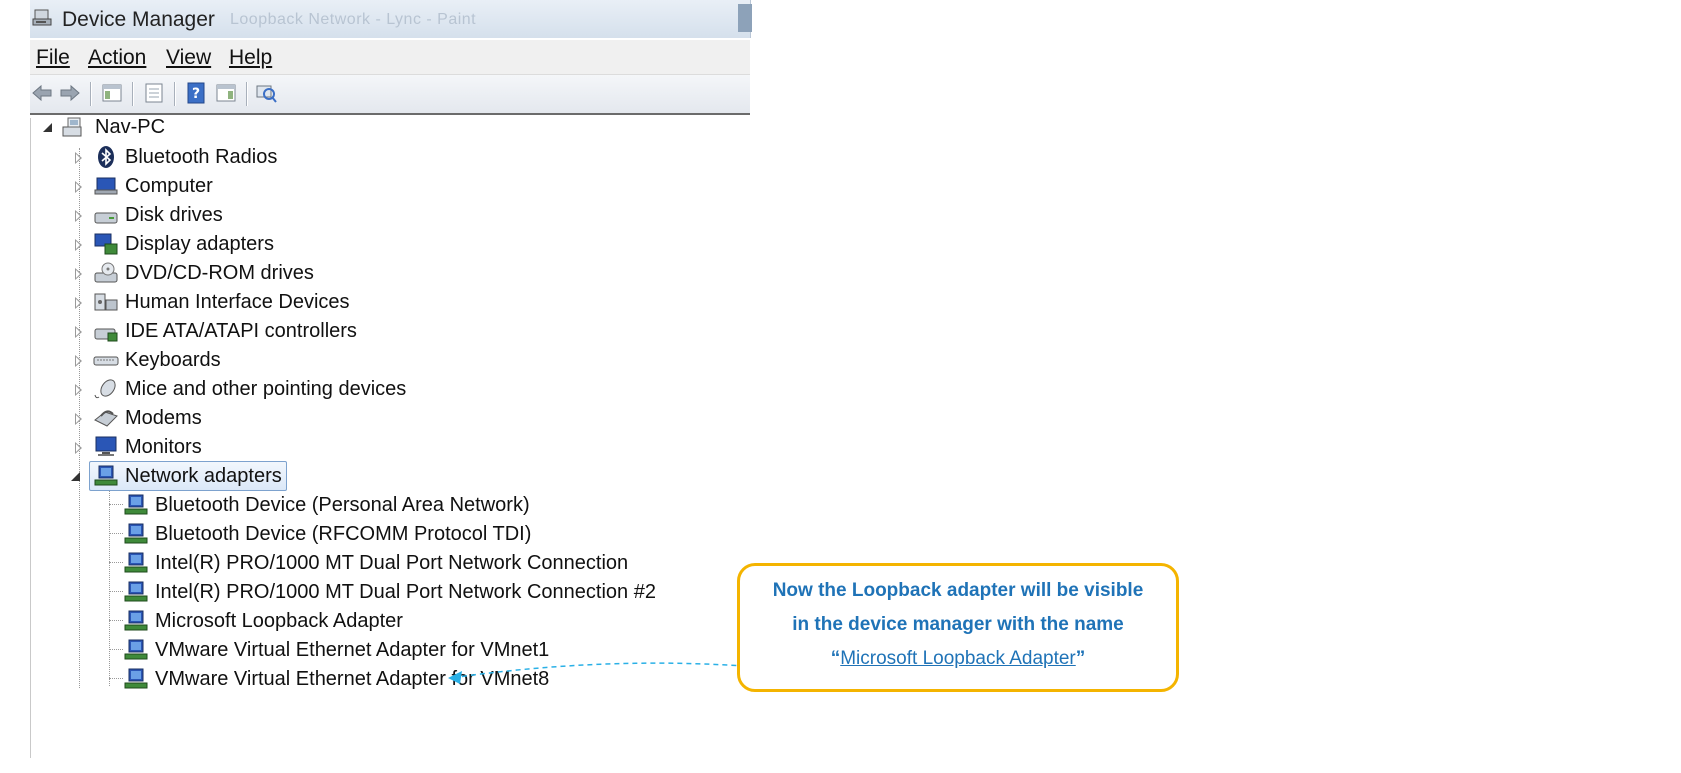 The height and width of the screenshot is (773, 1681). I want to click on menu-help: Help, so click(250, 58).